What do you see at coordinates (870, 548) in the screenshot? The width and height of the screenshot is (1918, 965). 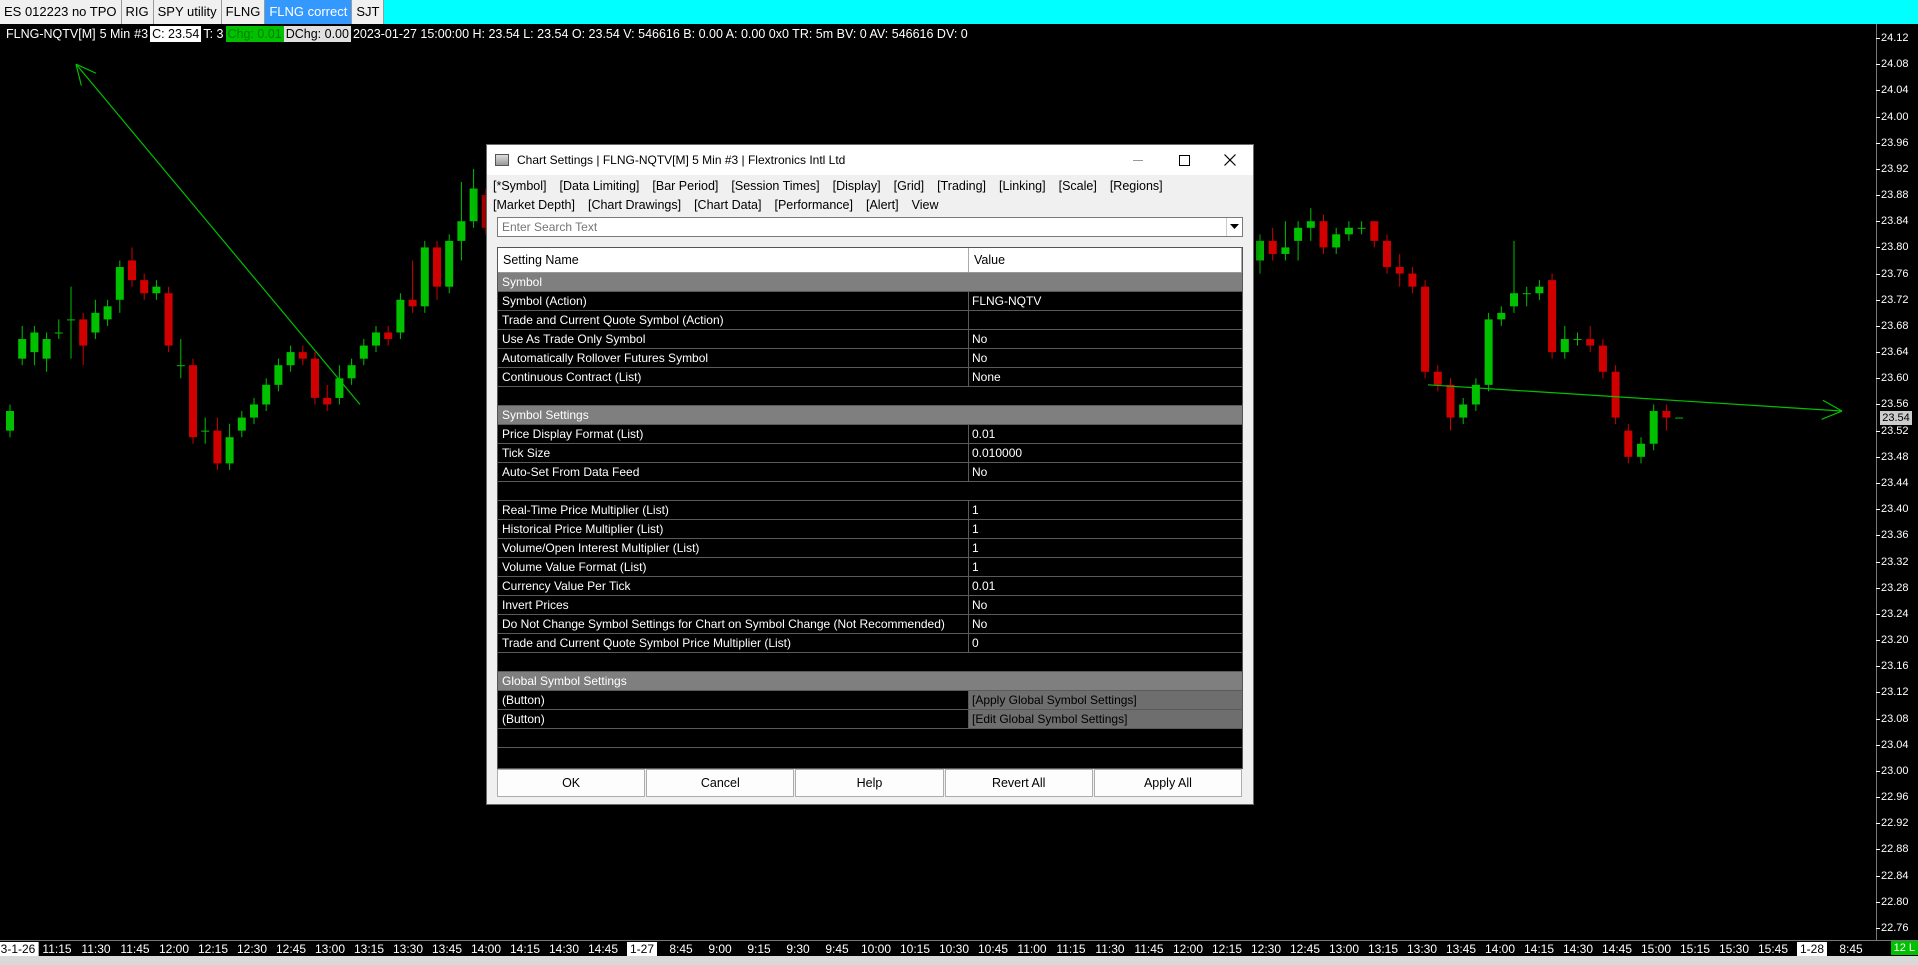 I see `grid-row-volume-open-interest-multiplier-list: Volume/Open Interest Multiplier (List) 1` at bounding box center [870, 548].